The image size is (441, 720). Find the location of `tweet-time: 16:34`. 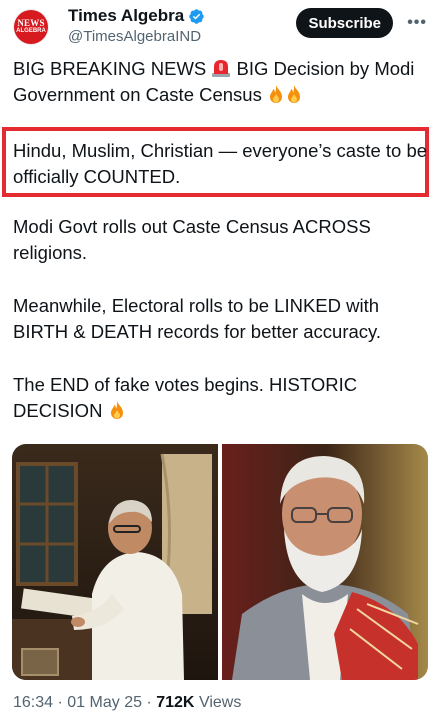

tweet-time: 16:34 is located at coordinates (33, 702).